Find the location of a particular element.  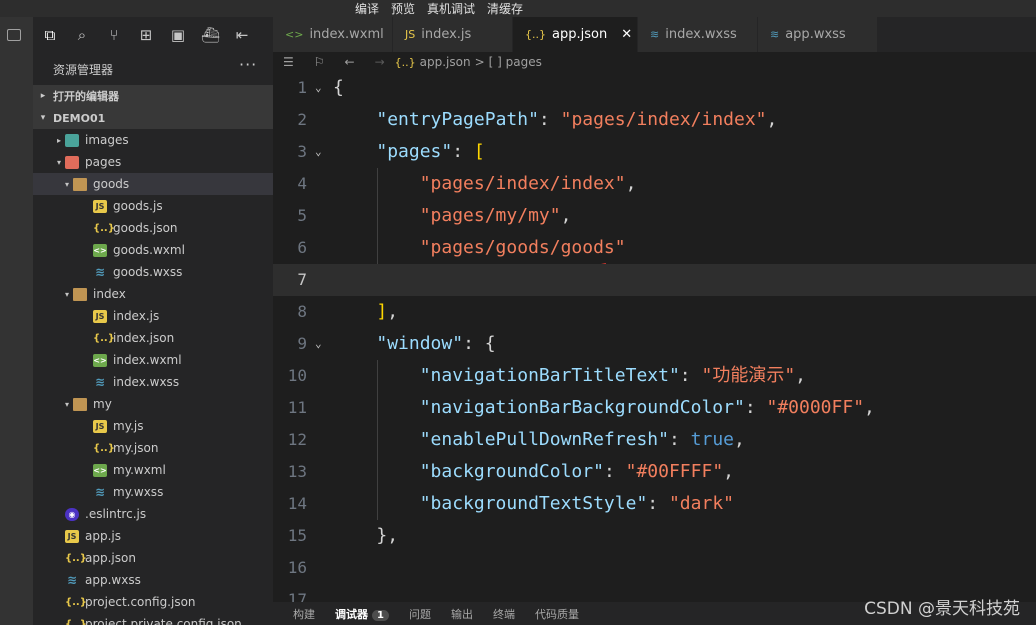

back-arrow-icon: ← is located at coordinates (350, 62).